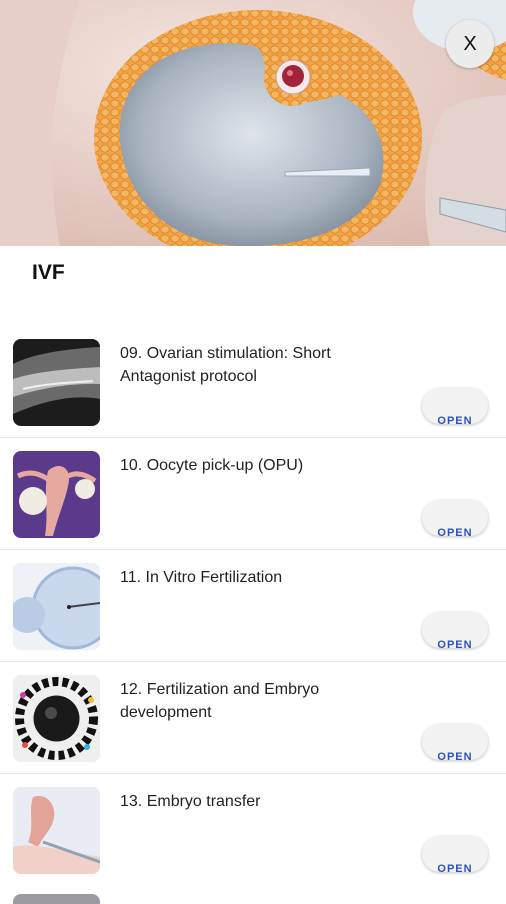  I want to click on uterus-transfer-thumbnail-icon, so click(56, 830).